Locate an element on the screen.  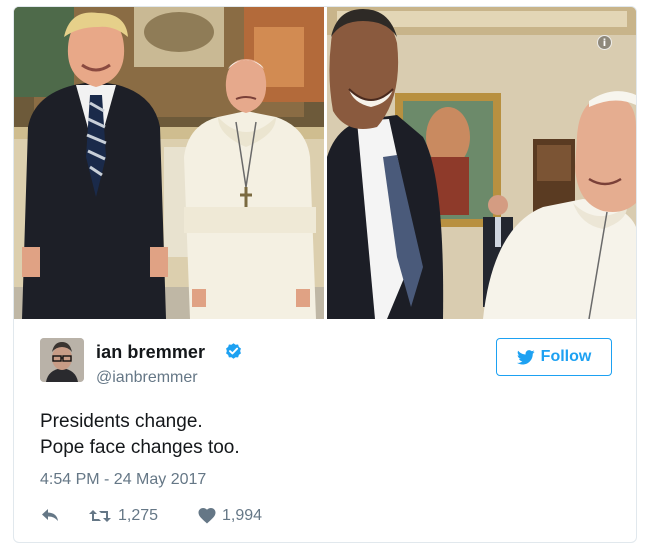
avatar is located at coordinates (62, 360).